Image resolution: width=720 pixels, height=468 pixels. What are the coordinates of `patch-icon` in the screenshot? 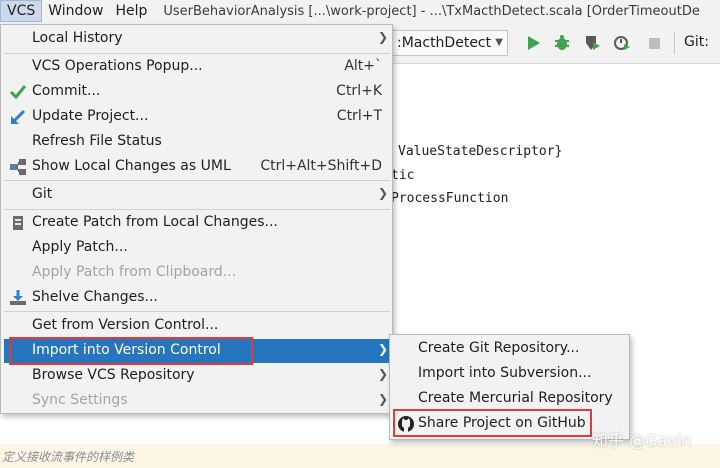 It's located at (18, 223).